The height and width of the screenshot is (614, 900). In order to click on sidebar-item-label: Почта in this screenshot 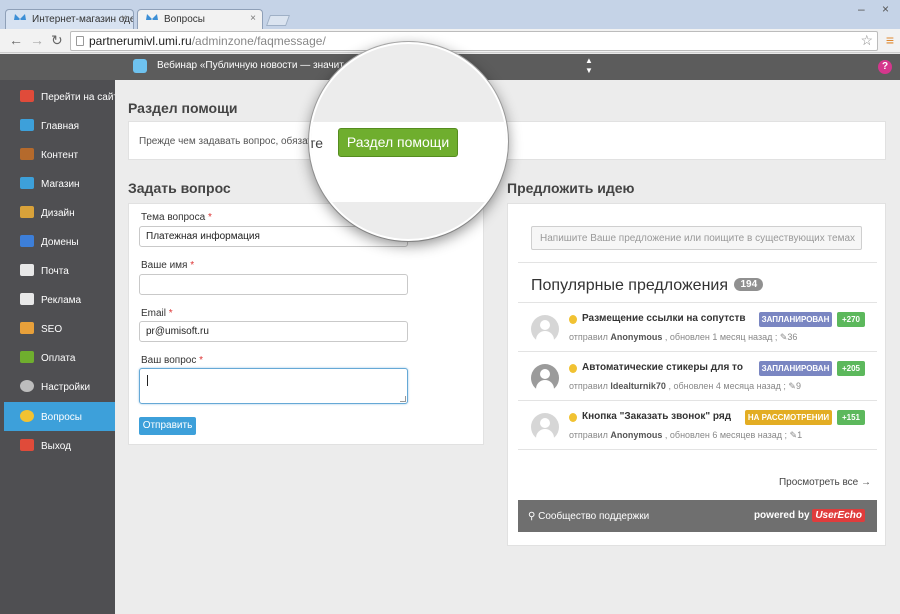, I will do `click(55, 271)`.